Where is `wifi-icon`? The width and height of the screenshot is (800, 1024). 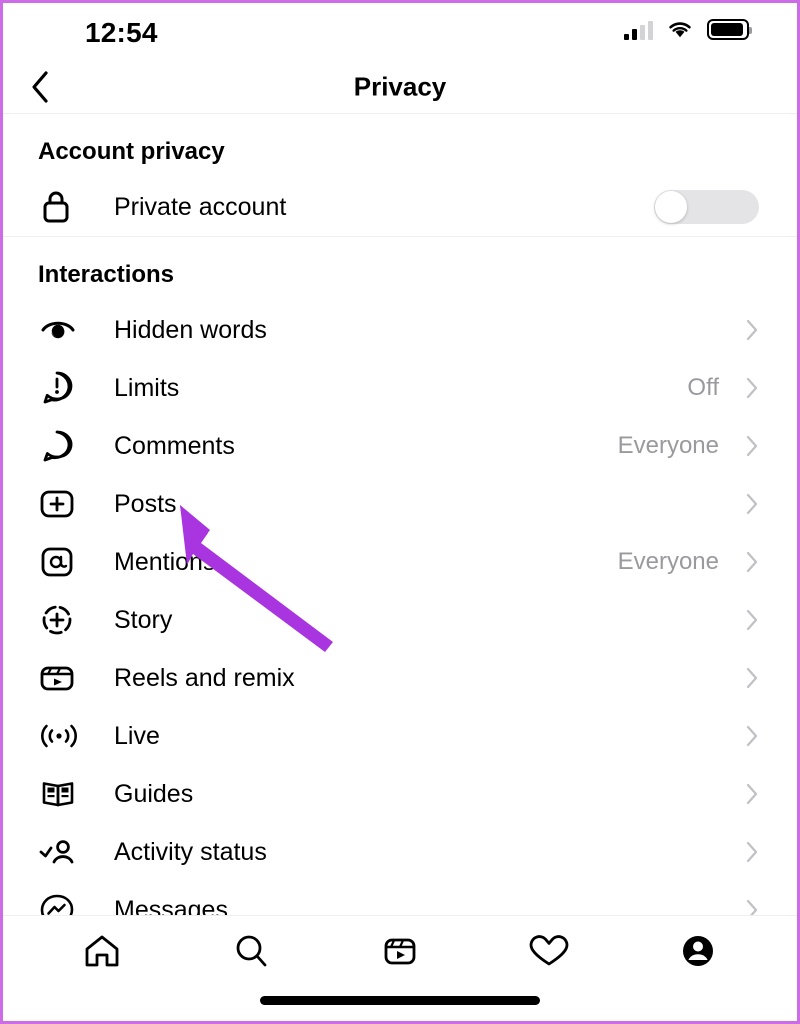 wifi-icon is located at coordinates (680, 30).